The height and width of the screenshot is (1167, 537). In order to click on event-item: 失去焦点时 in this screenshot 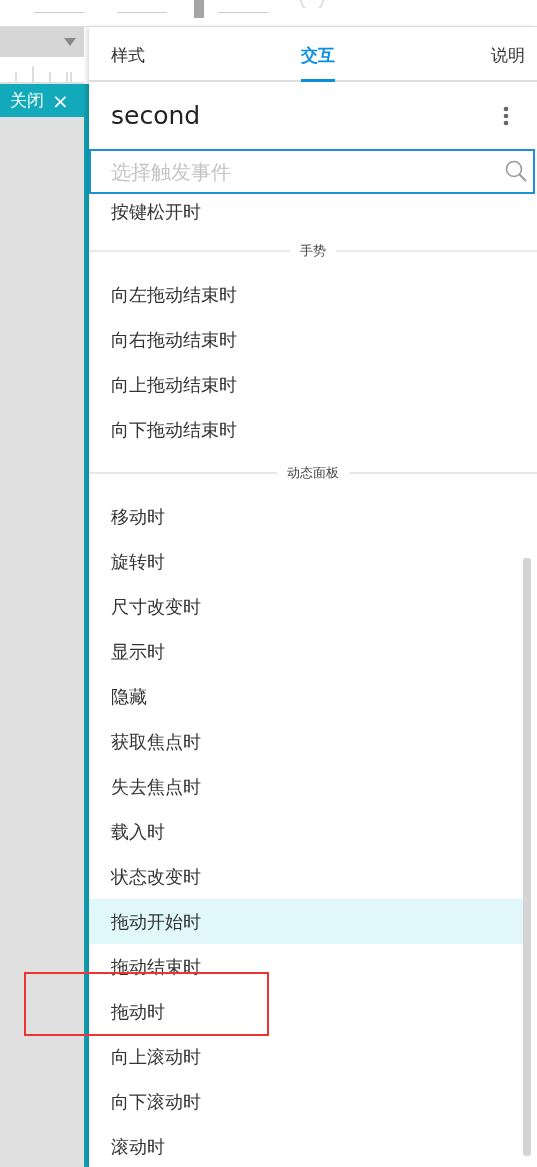, I will do `click(306, 786)`.